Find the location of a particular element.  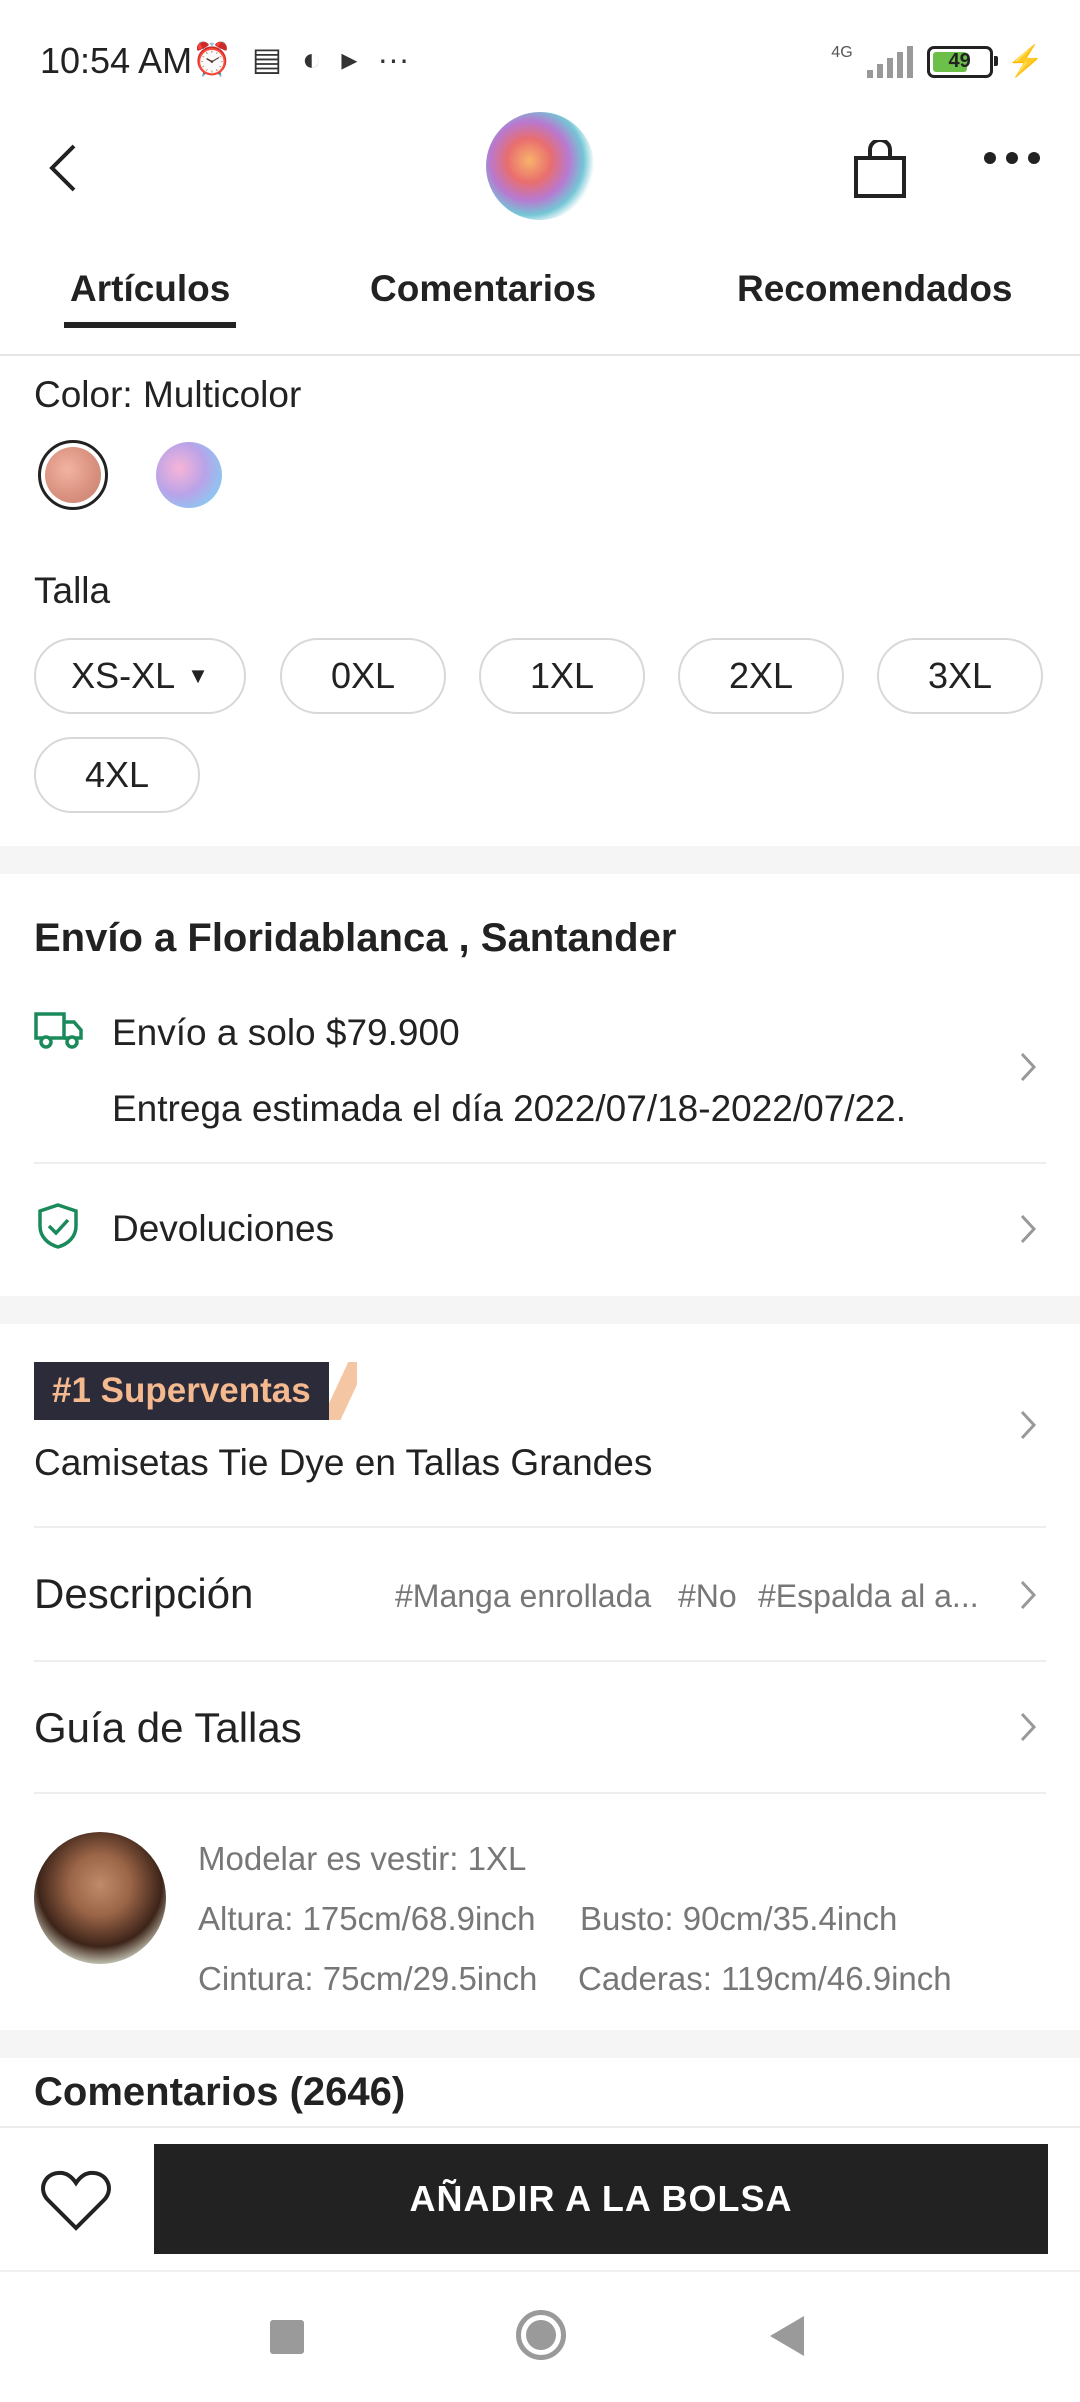

app-icon: ◐ is located at coordinates (312, 58).